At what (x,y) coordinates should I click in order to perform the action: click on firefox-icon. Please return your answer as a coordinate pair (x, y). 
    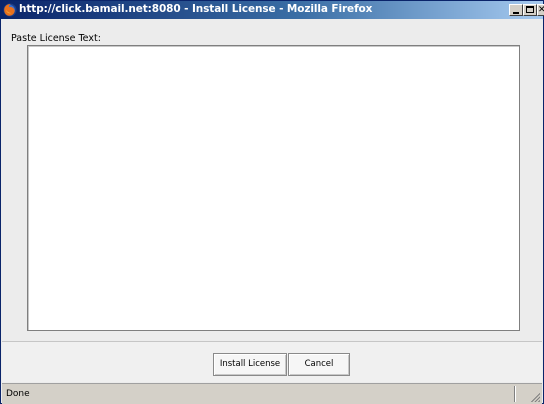
    Looking at the image, I should click on (10, 10).